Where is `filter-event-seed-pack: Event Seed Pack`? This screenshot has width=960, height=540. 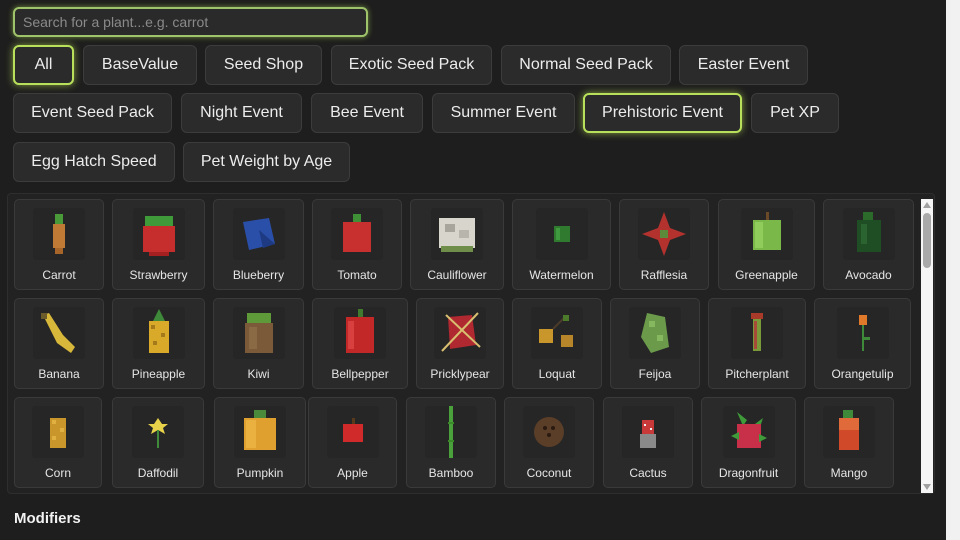
filter-event-seed-pack: Event Seed Pack is located at coordinates (92, 113).